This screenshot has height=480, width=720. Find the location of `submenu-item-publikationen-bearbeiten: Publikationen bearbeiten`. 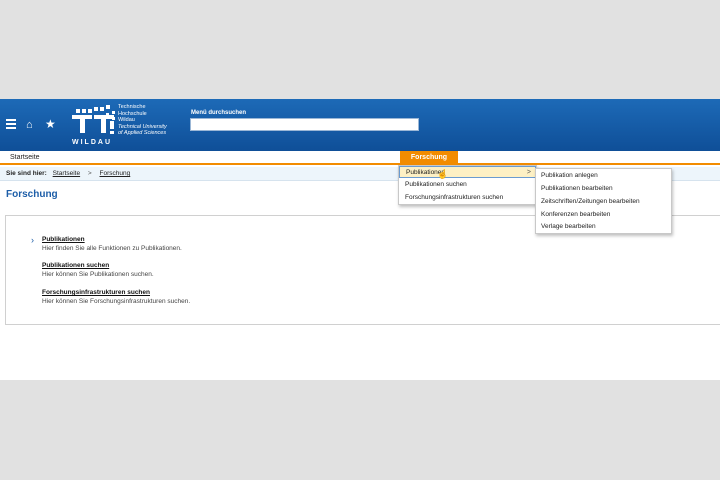

submenu-item-publikationen-bearbeiten: Publikationen bearbeiten is located at coordinates (577, 189).